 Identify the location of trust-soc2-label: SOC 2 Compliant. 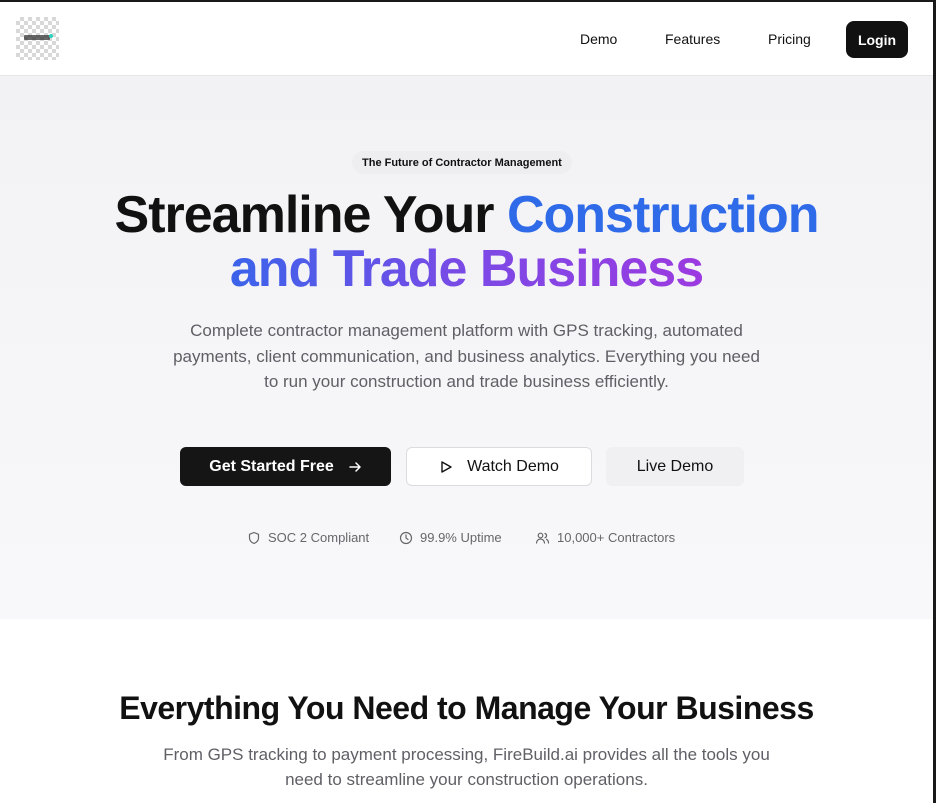
(319, 537).